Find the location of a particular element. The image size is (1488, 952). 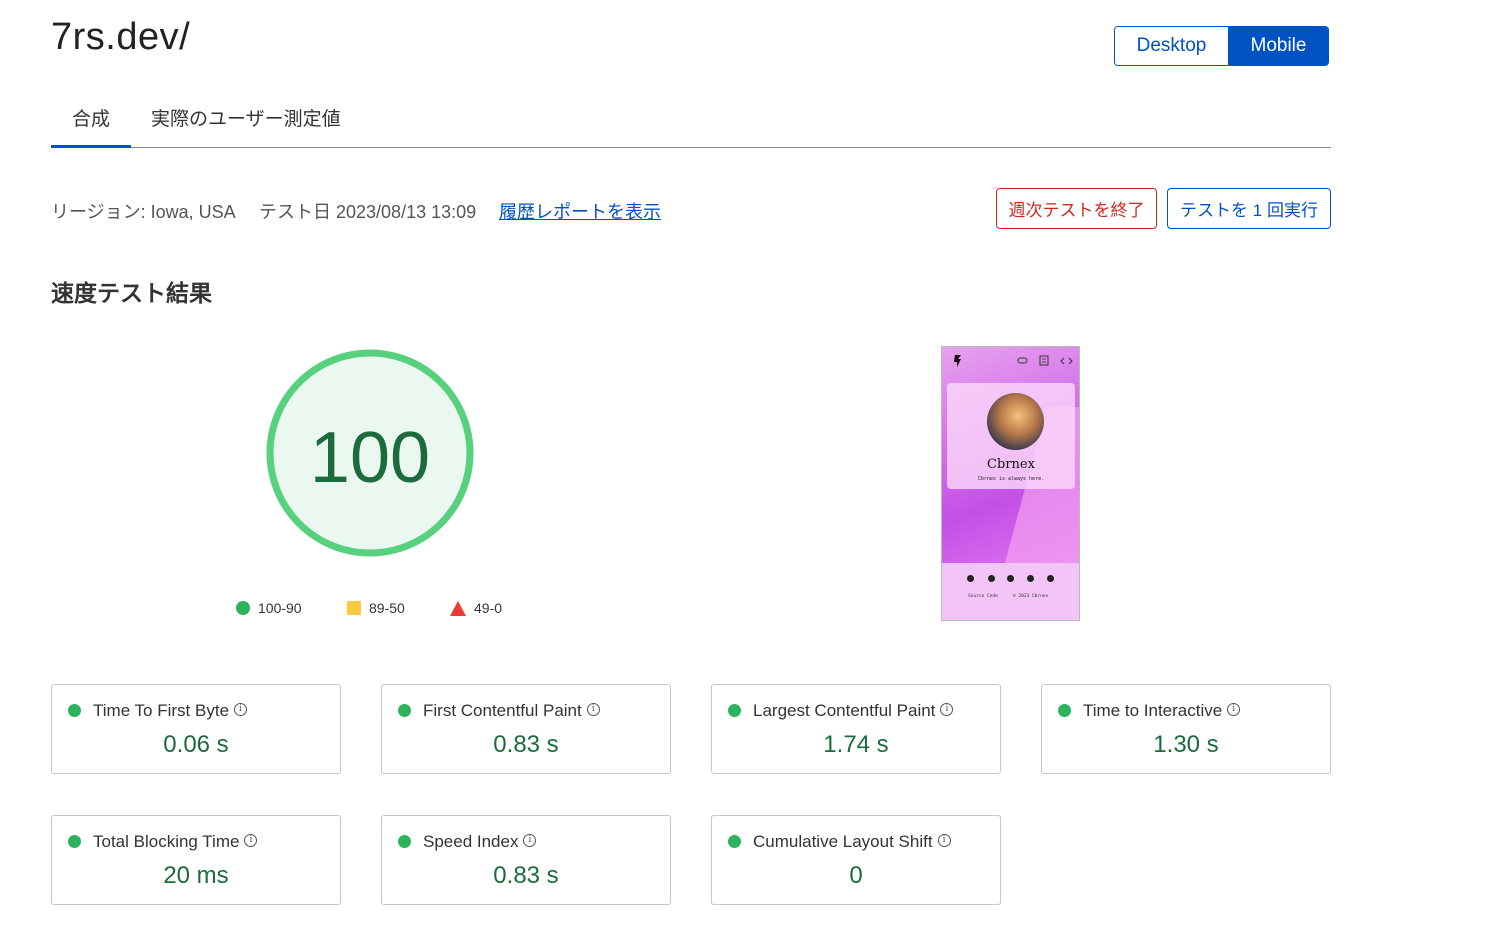

mobile-option: Mobile is located at coordinates (1278, 46).